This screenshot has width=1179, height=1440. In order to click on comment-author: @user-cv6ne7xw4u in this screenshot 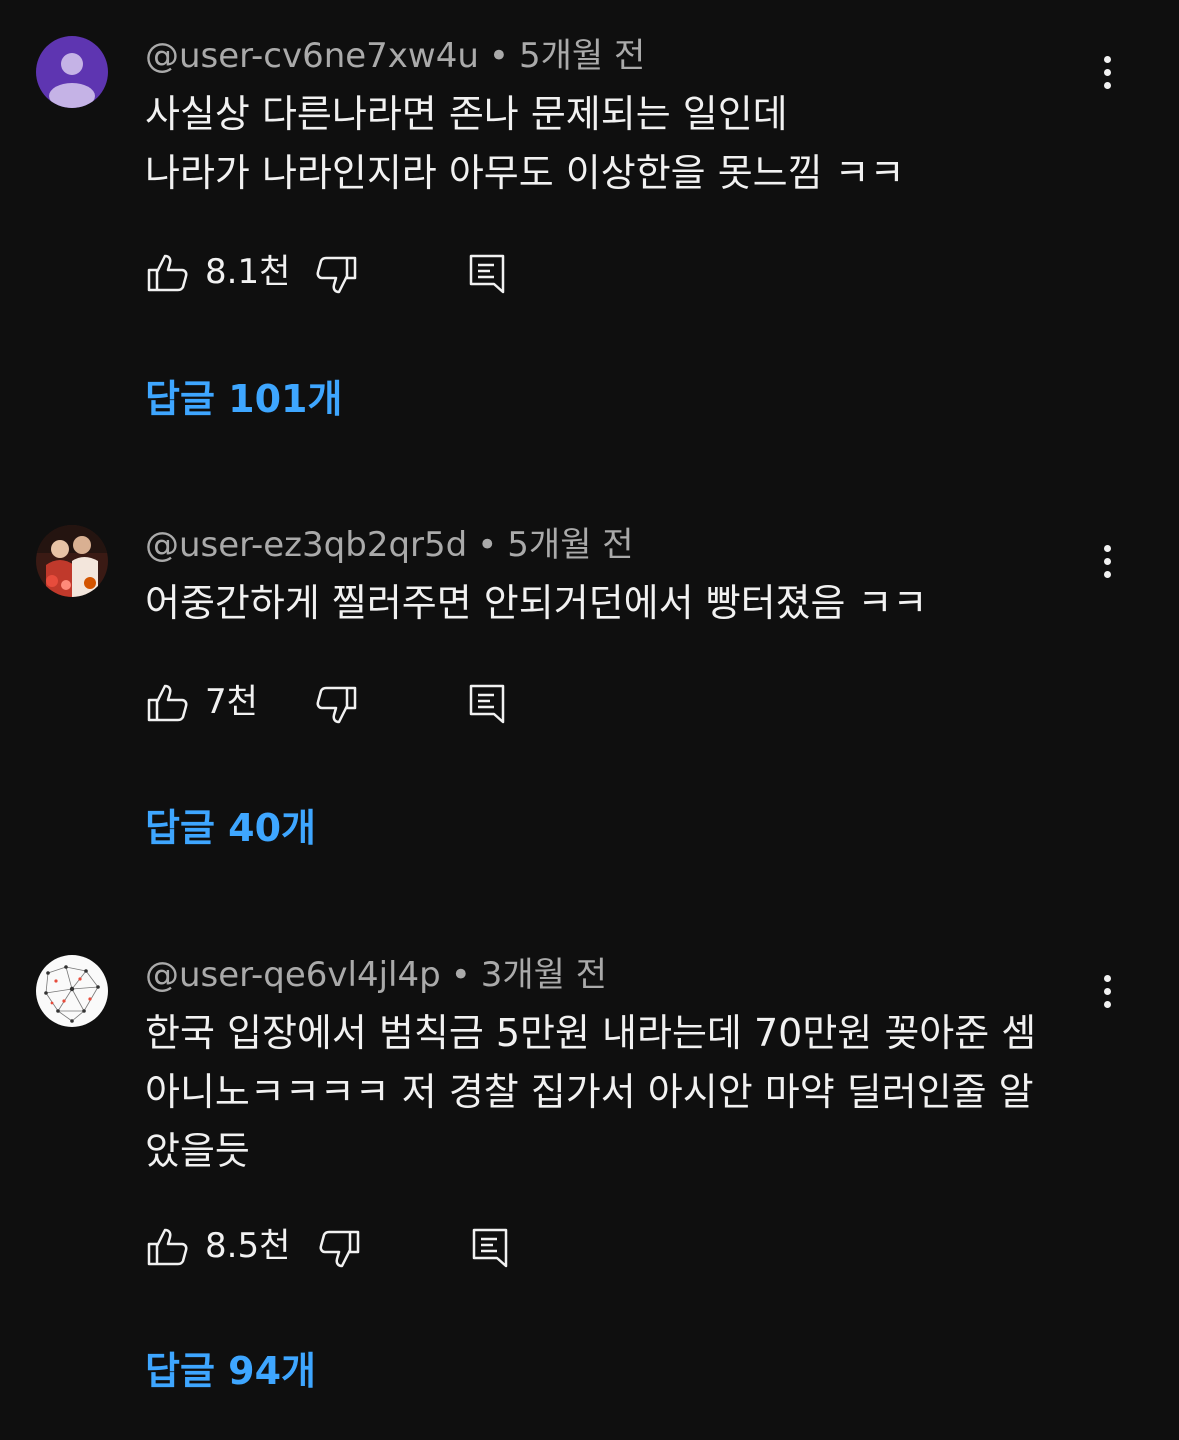, I will do `click(312, 56)`.